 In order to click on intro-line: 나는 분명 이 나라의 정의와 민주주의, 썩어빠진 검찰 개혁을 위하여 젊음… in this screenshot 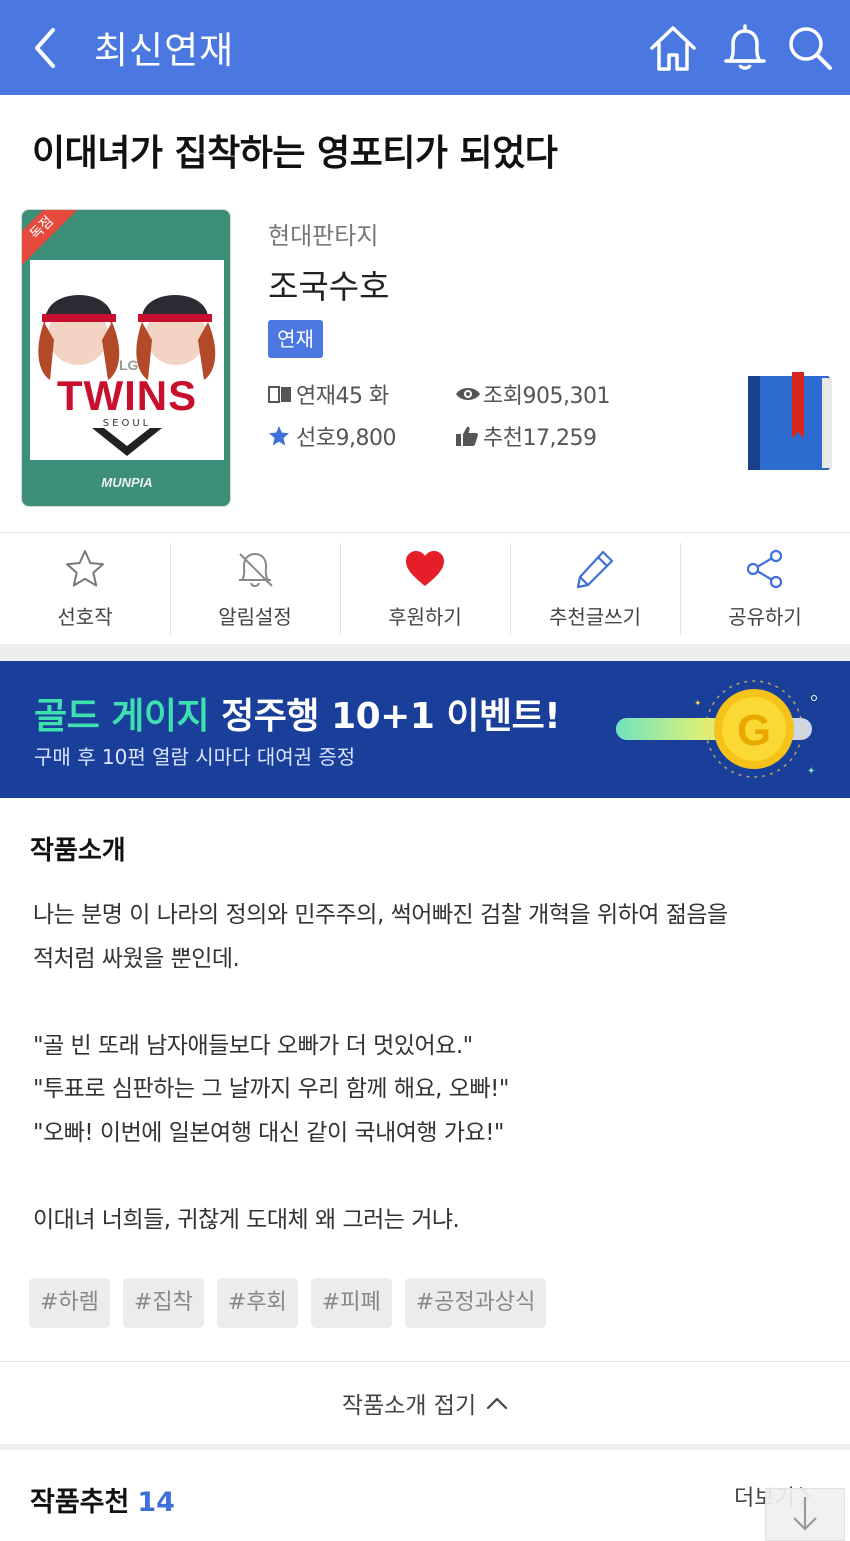, I will do `click(380, 915)`.